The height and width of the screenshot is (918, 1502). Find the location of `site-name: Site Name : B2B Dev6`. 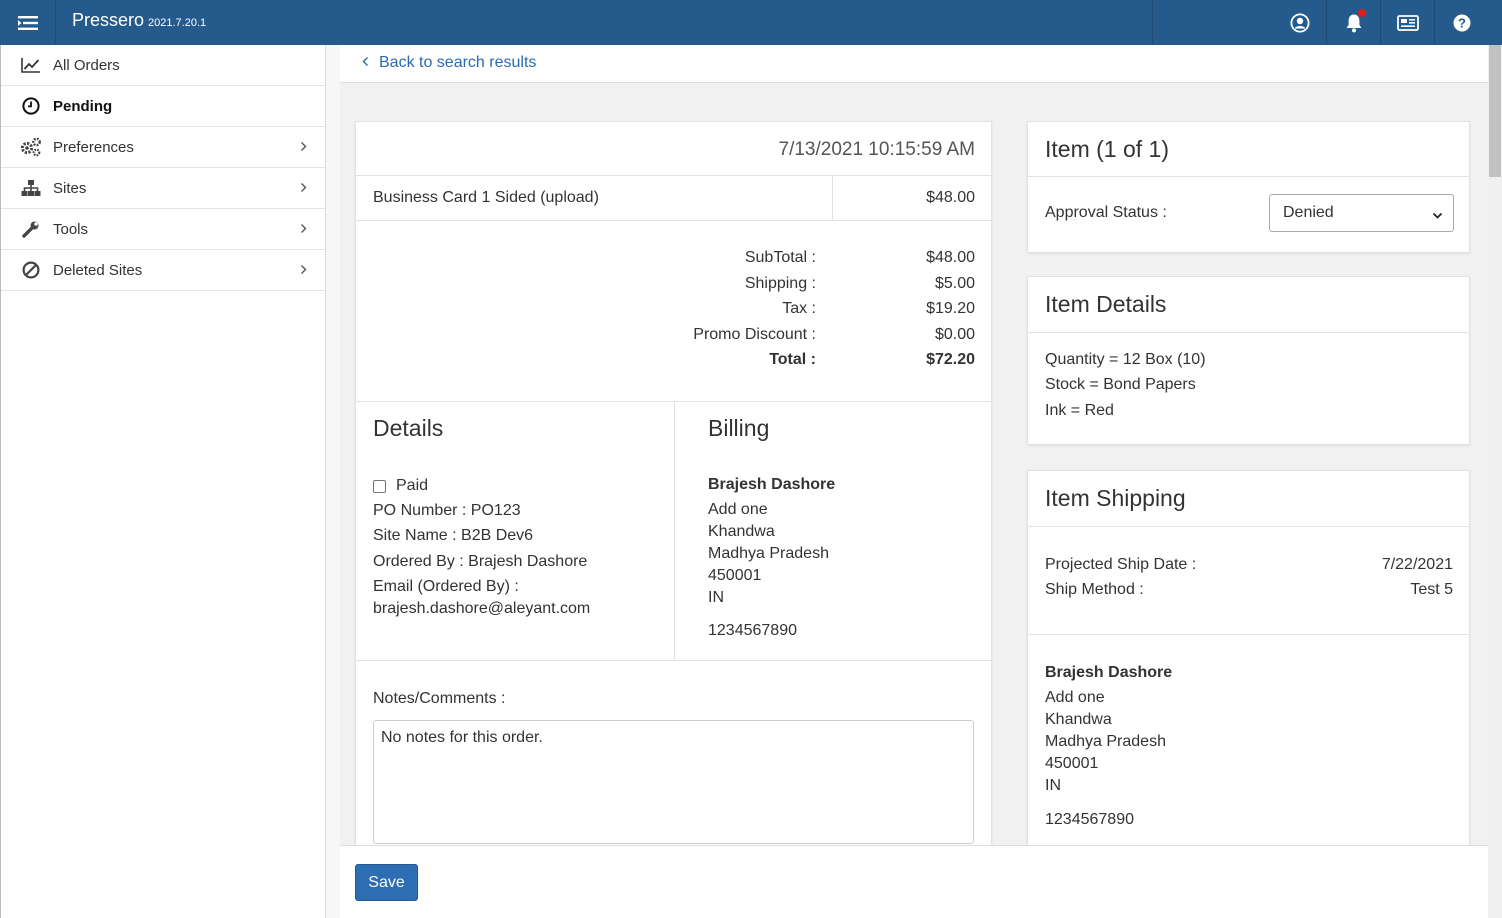

site-name: Site Name : B2B Dev6 is located at coordinates (453, 535).